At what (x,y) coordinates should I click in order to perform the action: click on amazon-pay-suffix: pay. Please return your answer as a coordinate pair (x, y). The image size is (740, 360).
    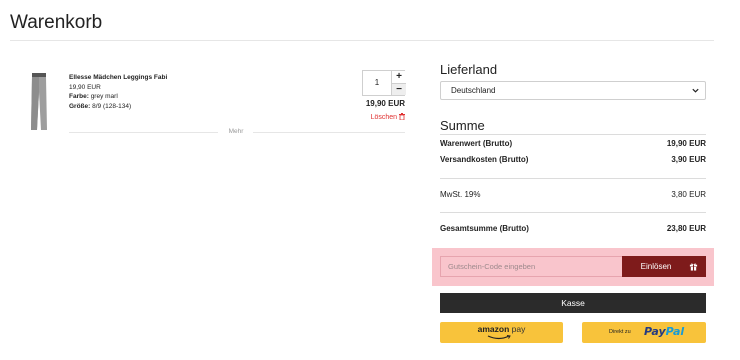
    Looking at the image, I should click on (518, 329).